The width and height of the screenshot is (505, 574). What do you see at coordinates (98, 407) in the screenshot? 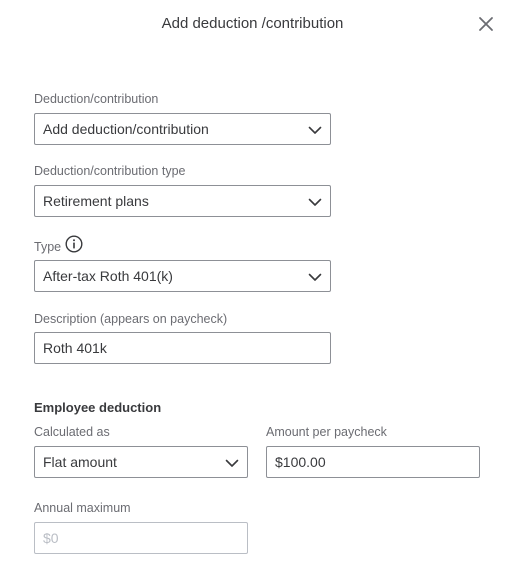
I see `employee-deduction-heading: Employee deduction` at bounding box center [98, 407].